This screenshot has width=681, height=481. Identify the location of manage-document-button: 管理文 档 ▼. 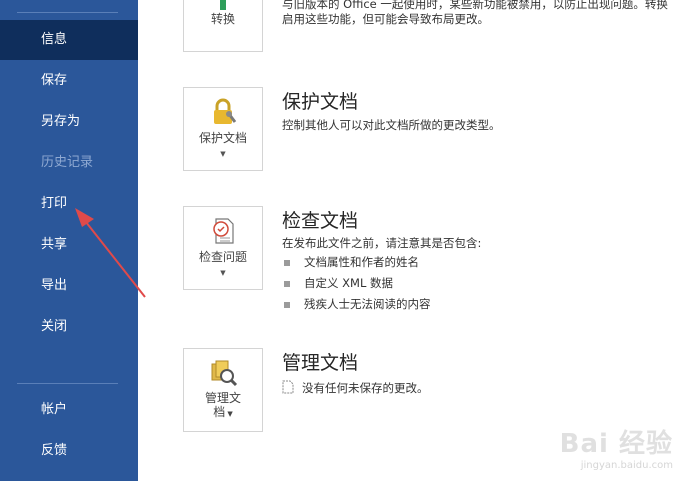
(223, 390).